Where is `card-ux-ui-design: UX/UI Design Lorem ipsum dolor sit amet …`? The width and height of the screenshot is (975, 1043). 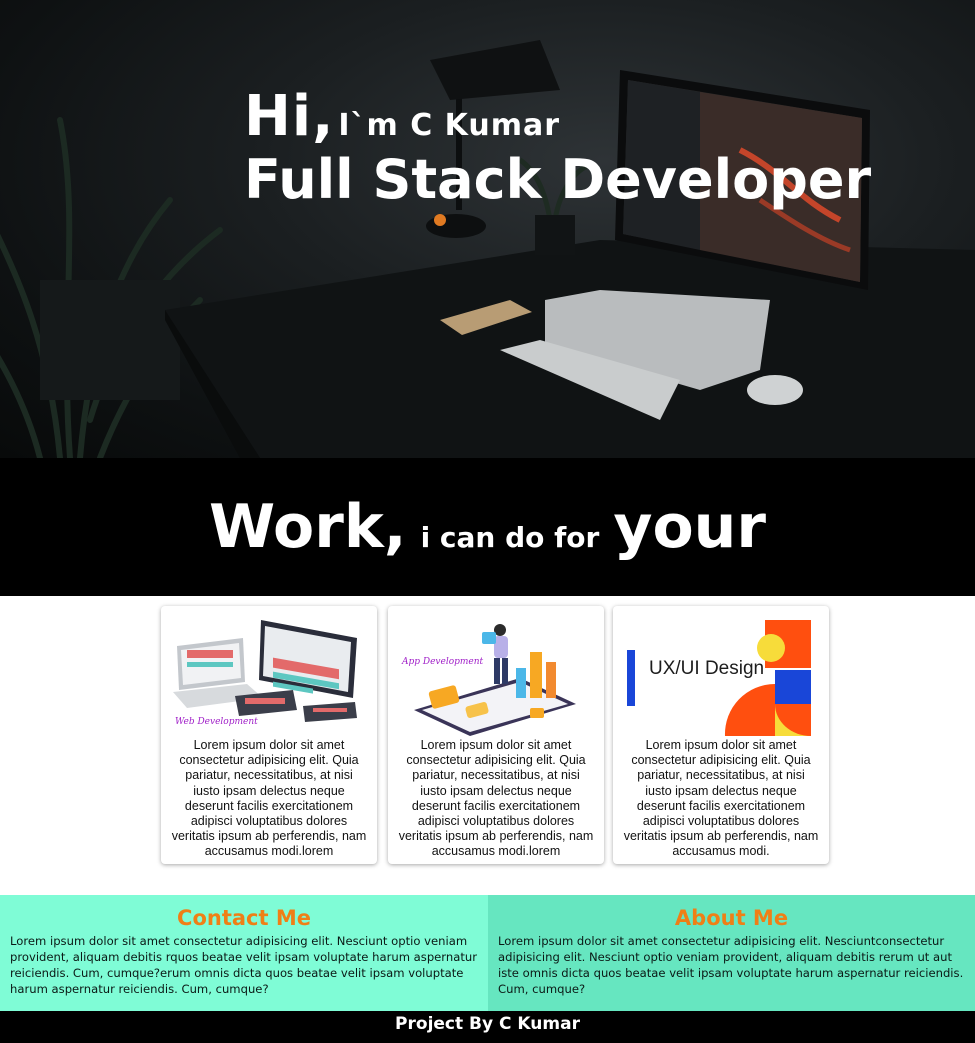
card-ux-ui-design: UX/UI Design Lorem ipsum dolor sit amet … is located at coordinates (721, 735).